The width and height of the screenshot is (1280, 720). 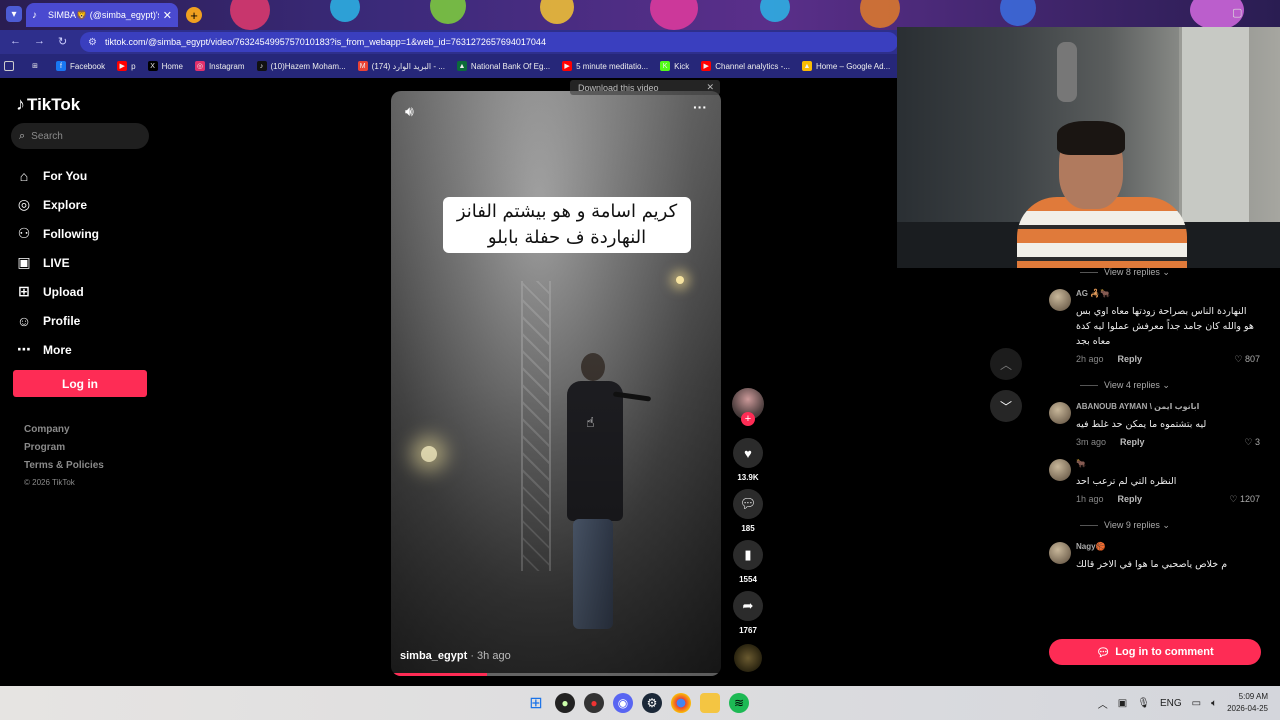 What do you see at coordinates (62, 41) in the screenshot?
I see `reload-icon: ↻` at bounding box center [62, 41].